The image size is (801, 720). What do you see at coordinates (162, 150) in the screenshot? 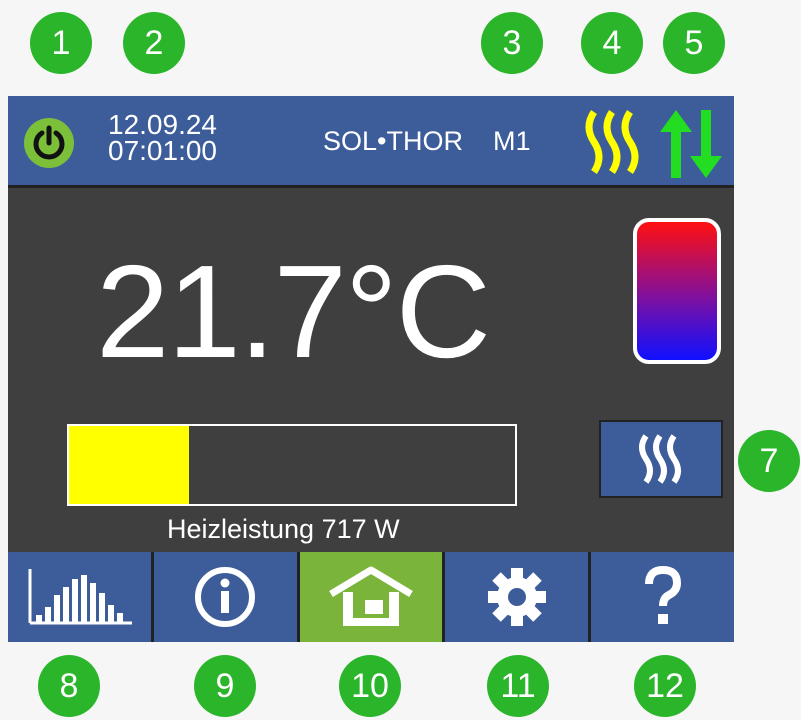
I see `time-display: 07:01:00` at bounding box center [162, 150].